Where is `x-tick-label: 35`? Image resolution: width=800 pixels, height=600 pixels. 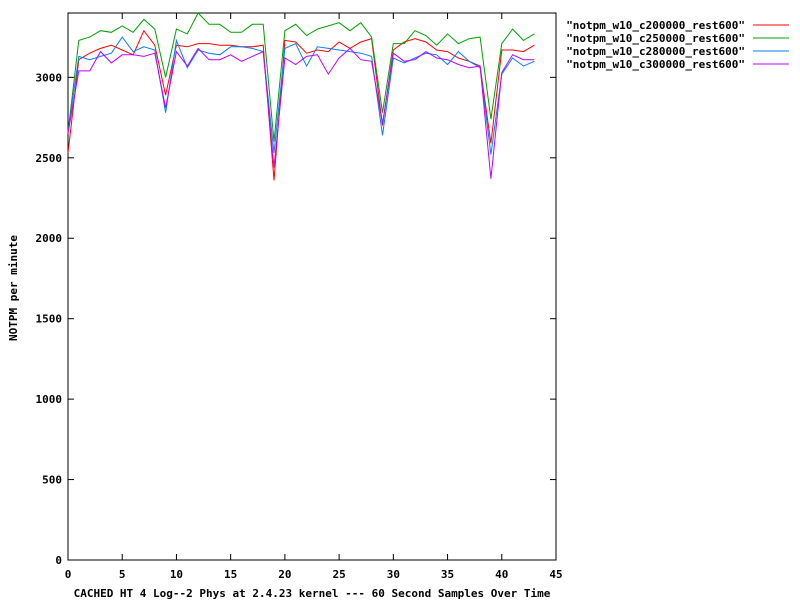 x-tick-label: 35 is located at coordinates (447, 574).